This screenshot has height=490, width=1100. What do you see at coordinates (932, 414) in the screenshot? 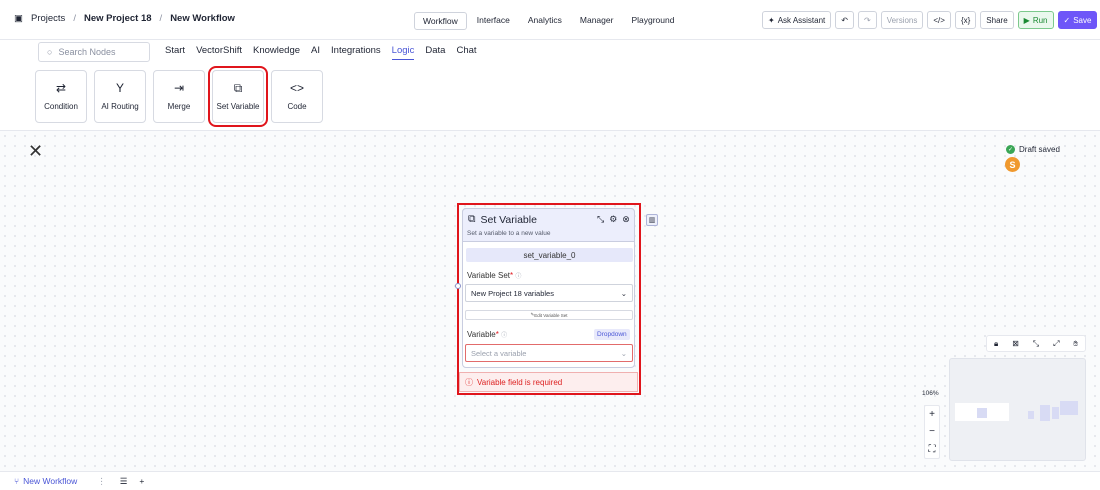
I see `zoom-in-icon: +` at bounding box center [932, 414].